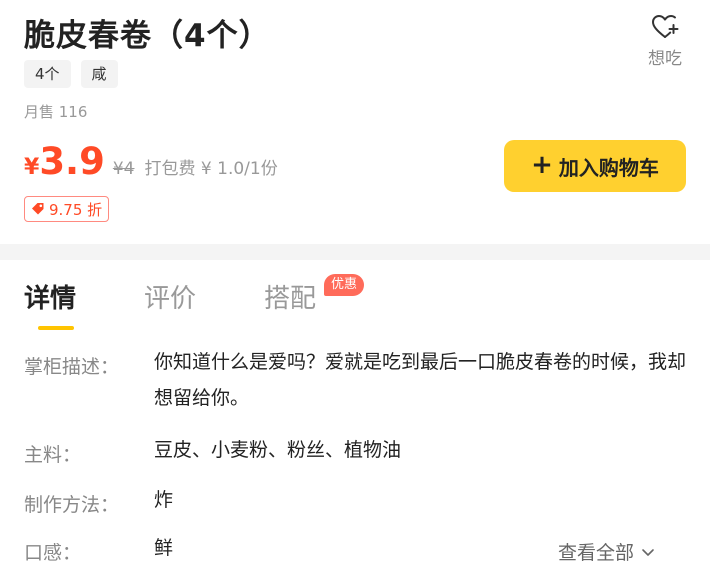 The width and height of the screenshot is (710, 584). I want to click on tag-icon, so click(38, 209).